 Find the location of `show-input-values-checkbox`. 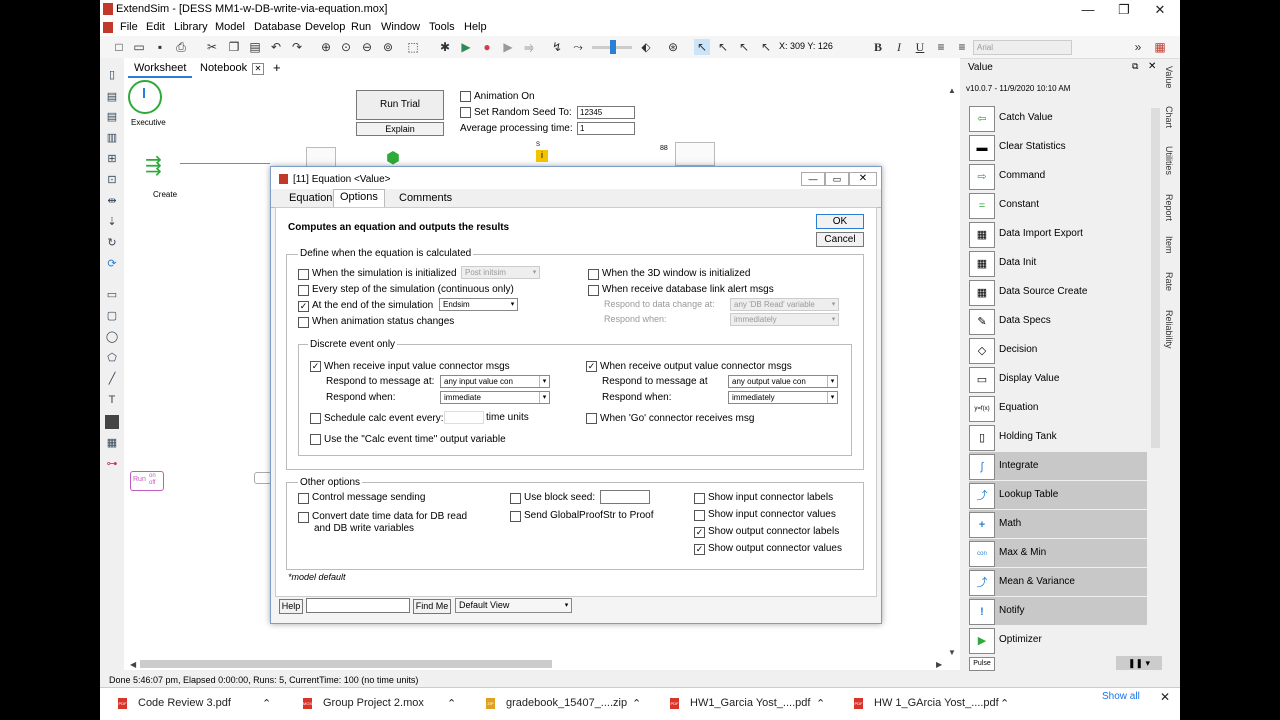

show-input-values-checkbox is located at coordinates (699, 515).